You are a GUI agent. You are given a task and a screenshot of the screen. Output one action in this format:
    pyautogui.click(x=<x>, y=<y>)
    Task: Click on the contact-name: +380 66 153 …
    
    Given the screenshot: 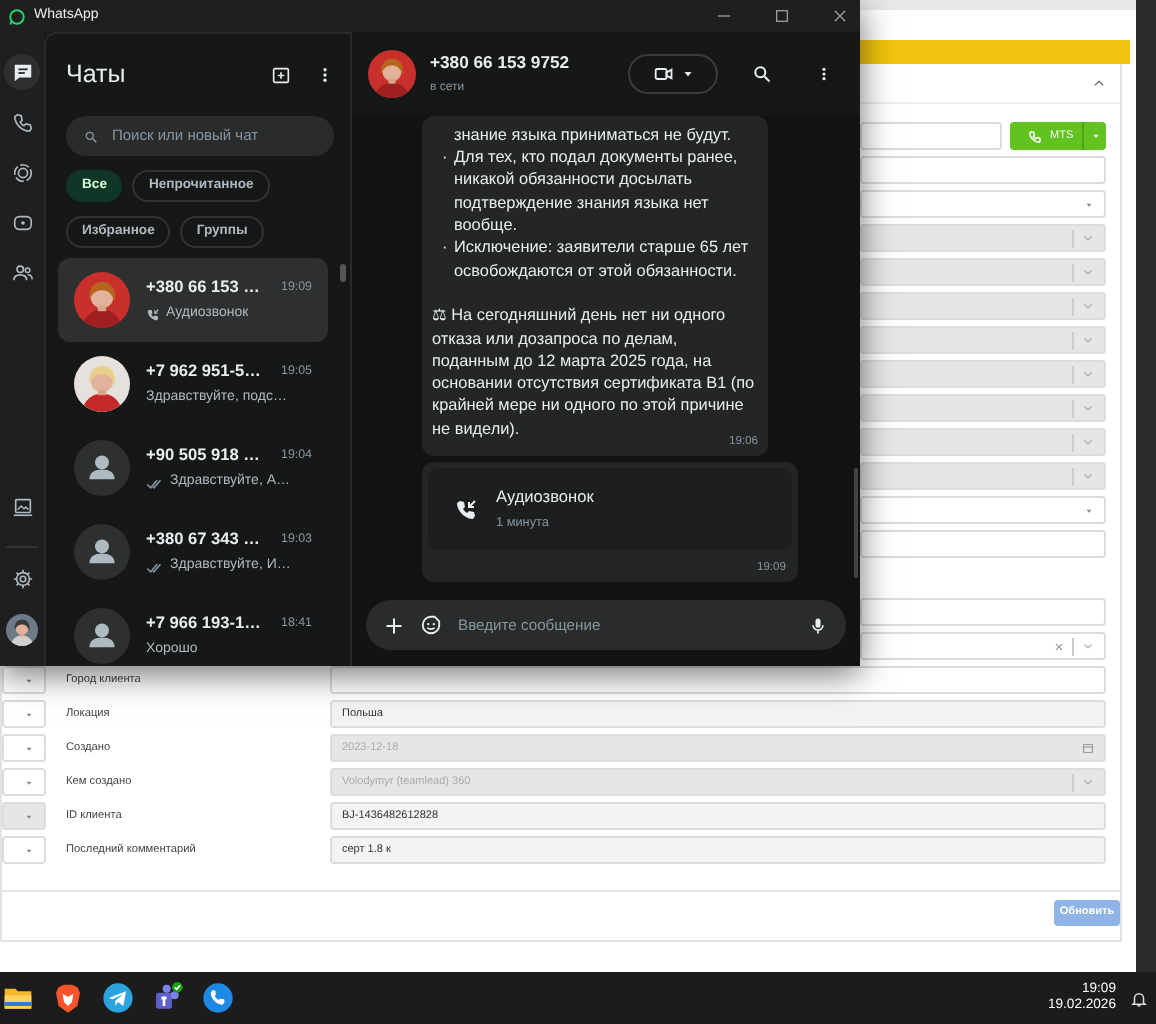 What is the action you would take?
    pyautogui.click(x=203, y=286)
    